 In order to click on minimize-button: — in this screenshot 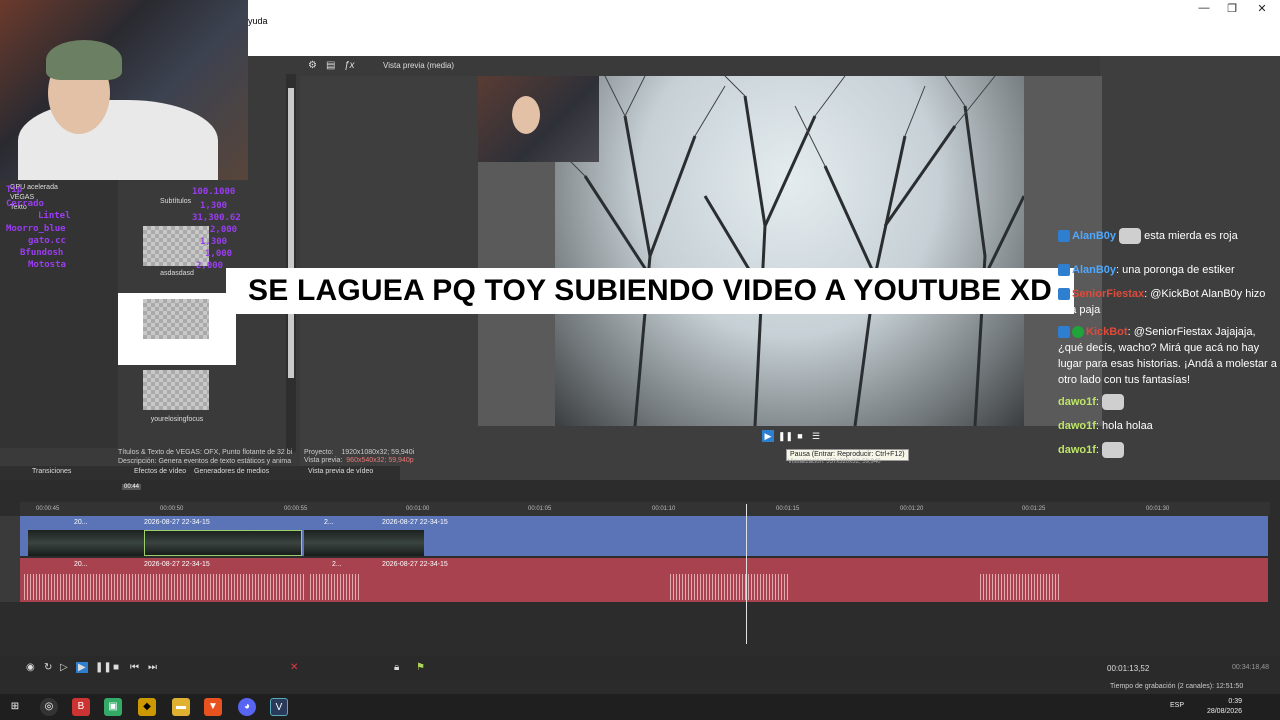, I will do `click(1204, 9)`.